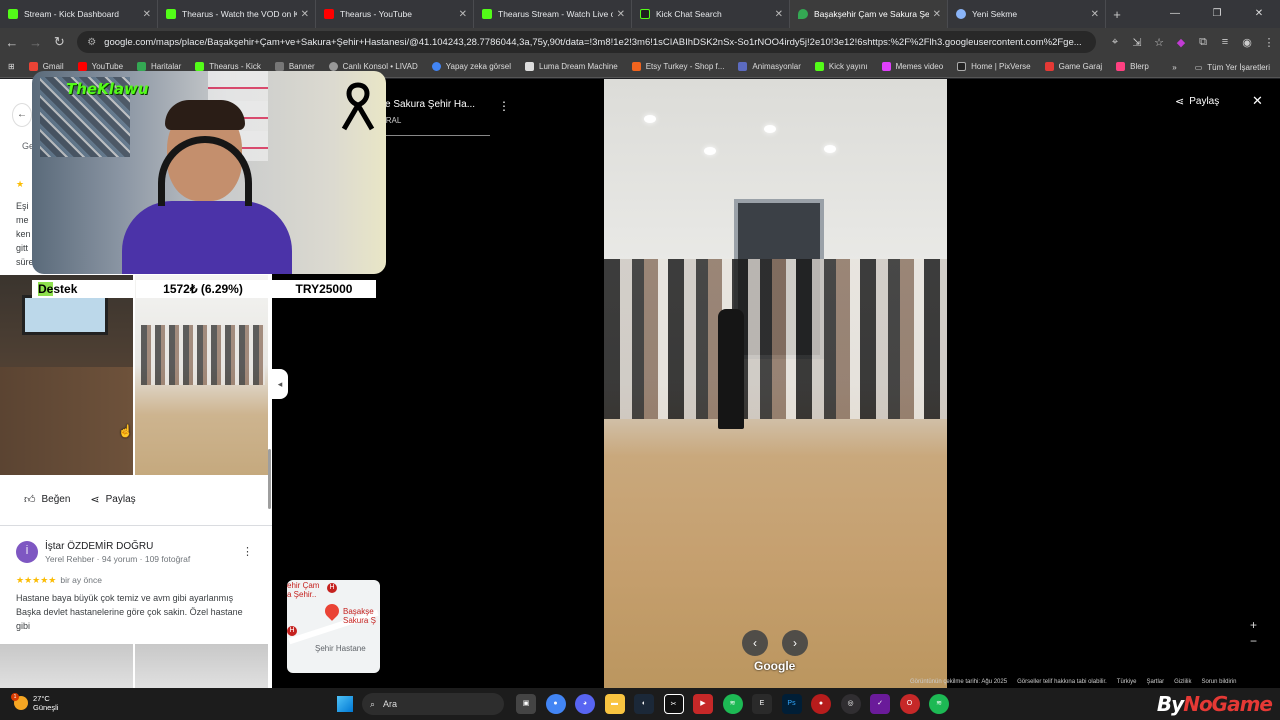 Image resolution: width=1280 pixels, height=720 pixels. I want to click on bookmark-banner: Banner, so click(294, 66).